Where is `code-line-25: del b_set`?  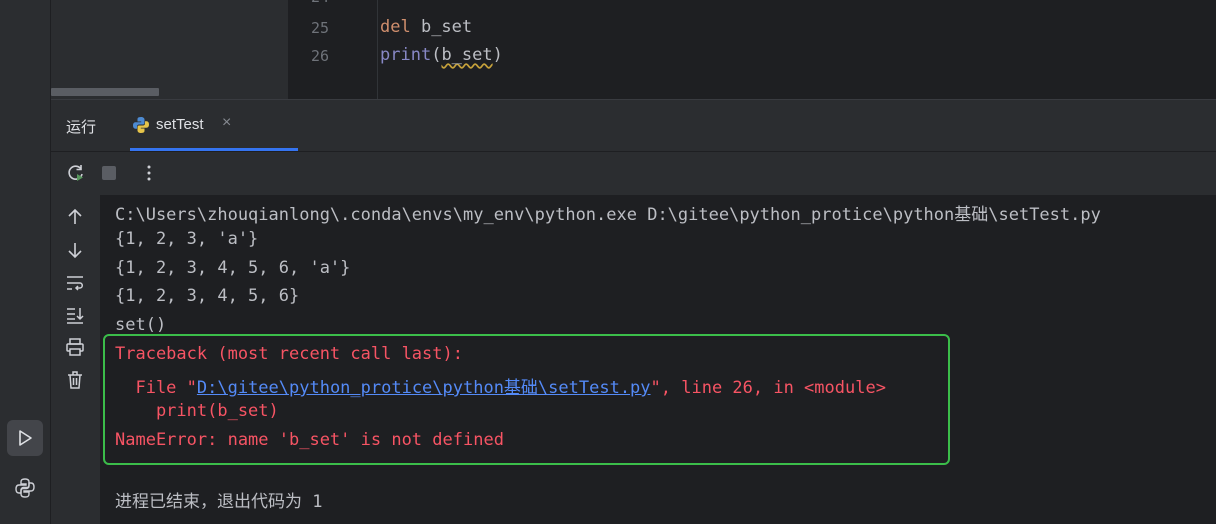 code-line-25: del b_set is located at coordinates (426, 27).